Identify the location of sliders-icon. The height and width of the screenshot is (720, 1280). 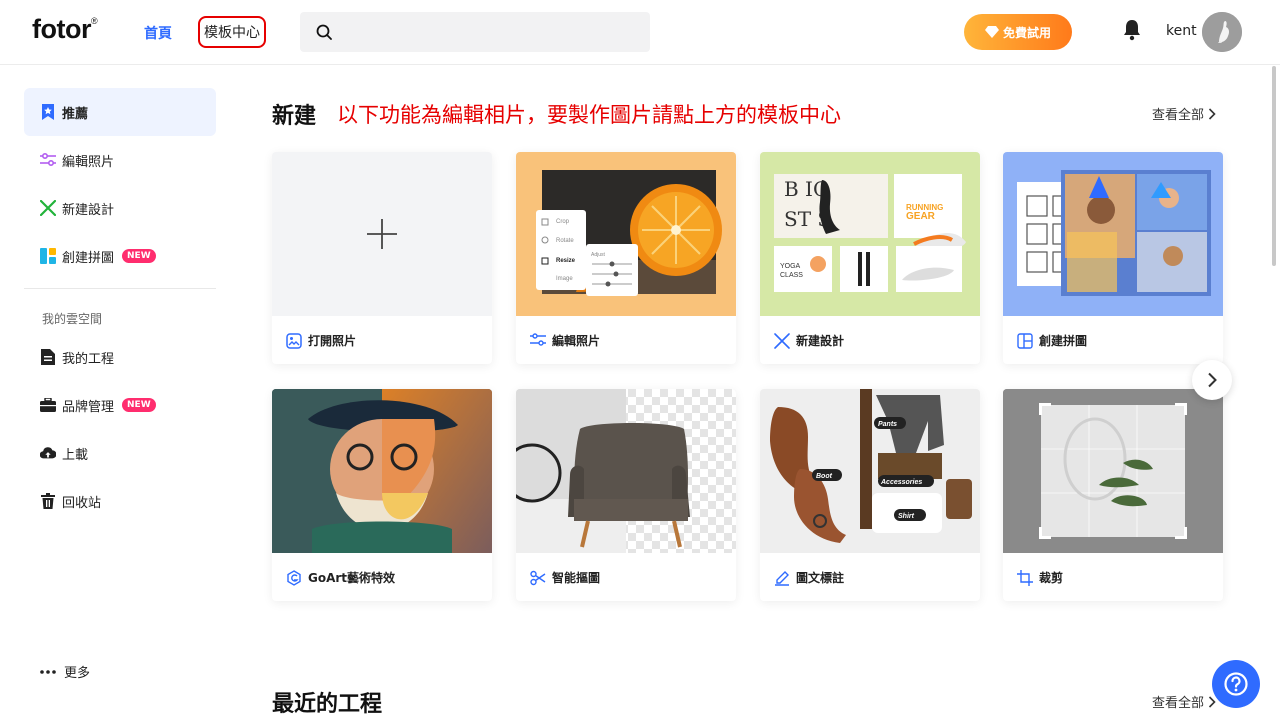
(538, 340).